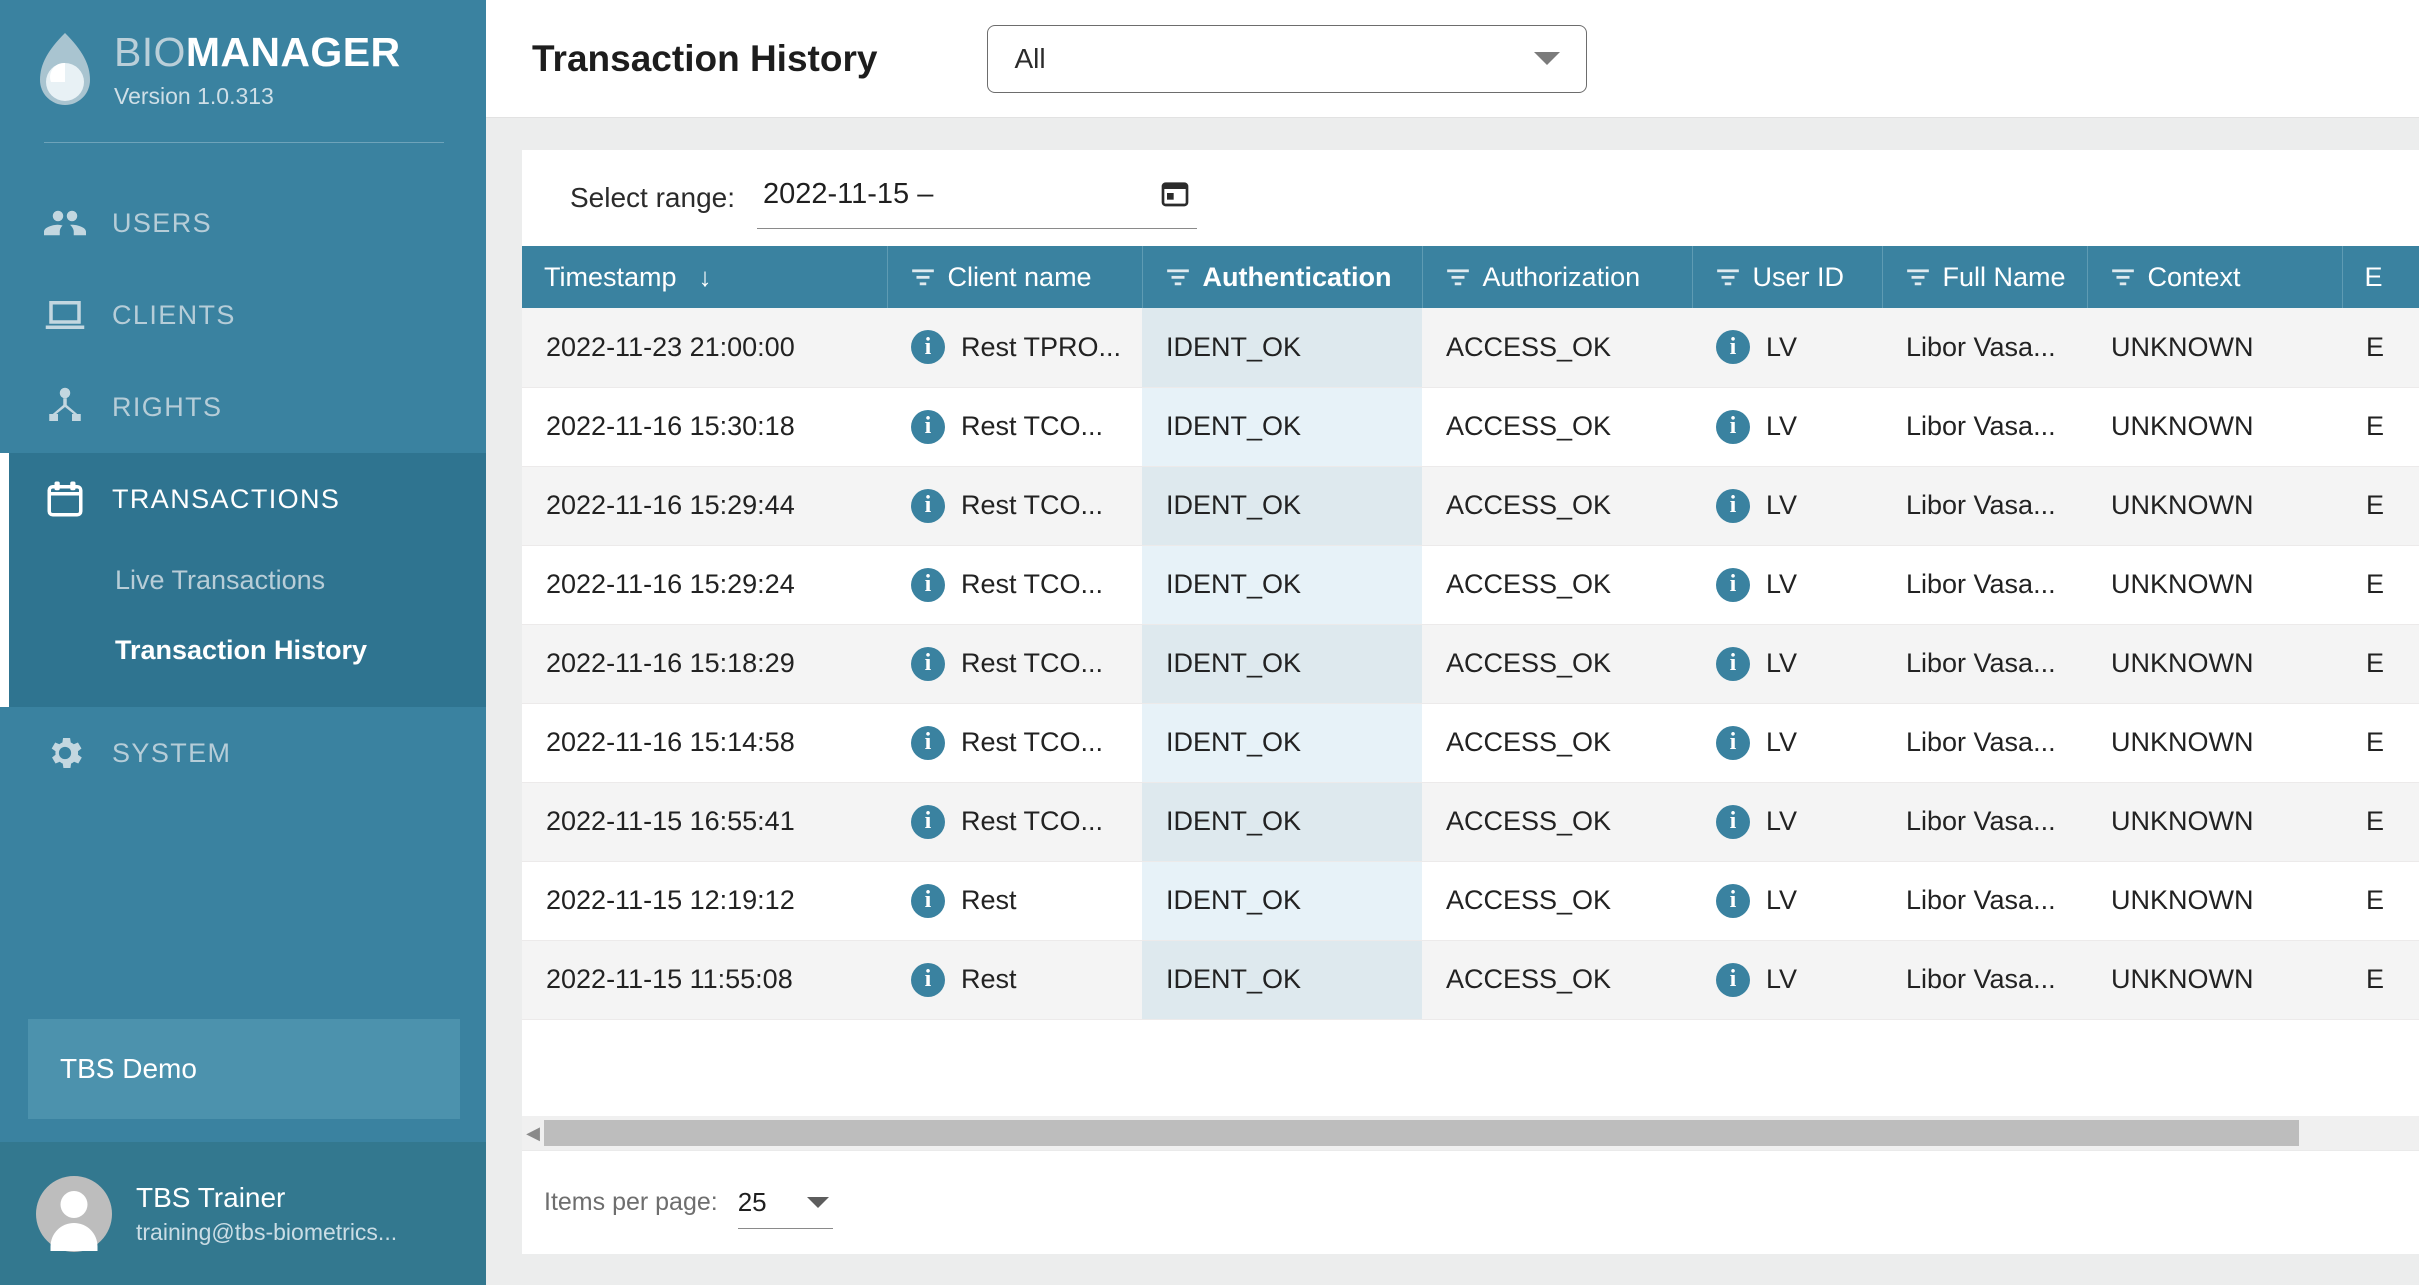 This screenshot has height=1285, width=2419. What do you see at coordinates (1557, 277) in the screenshot?
I see `column-header-authorization: Authorization` at bounding box center [1557, 277].